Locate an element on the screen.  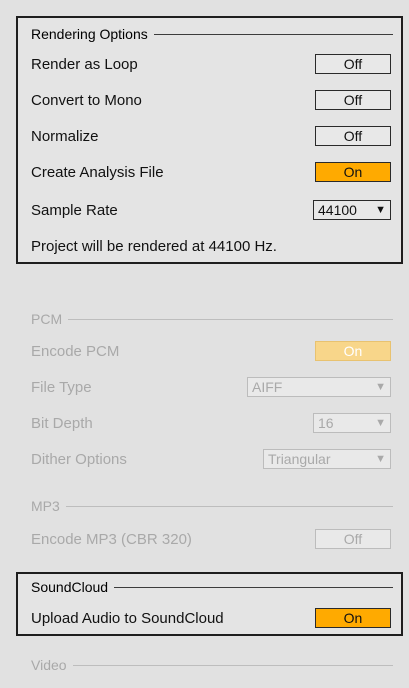
file-type-row: File Type AIFF ▼ is located at coordinates (211, 387).